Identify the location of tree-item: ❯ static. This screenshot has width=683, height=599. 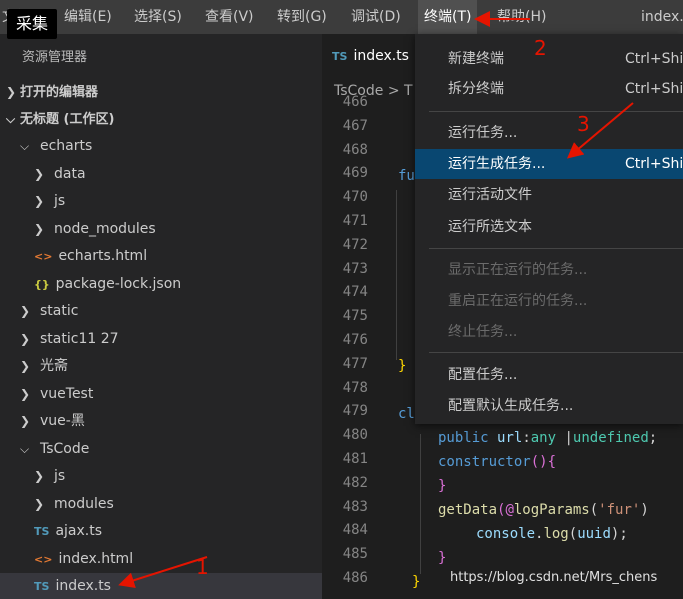
(161, 311).